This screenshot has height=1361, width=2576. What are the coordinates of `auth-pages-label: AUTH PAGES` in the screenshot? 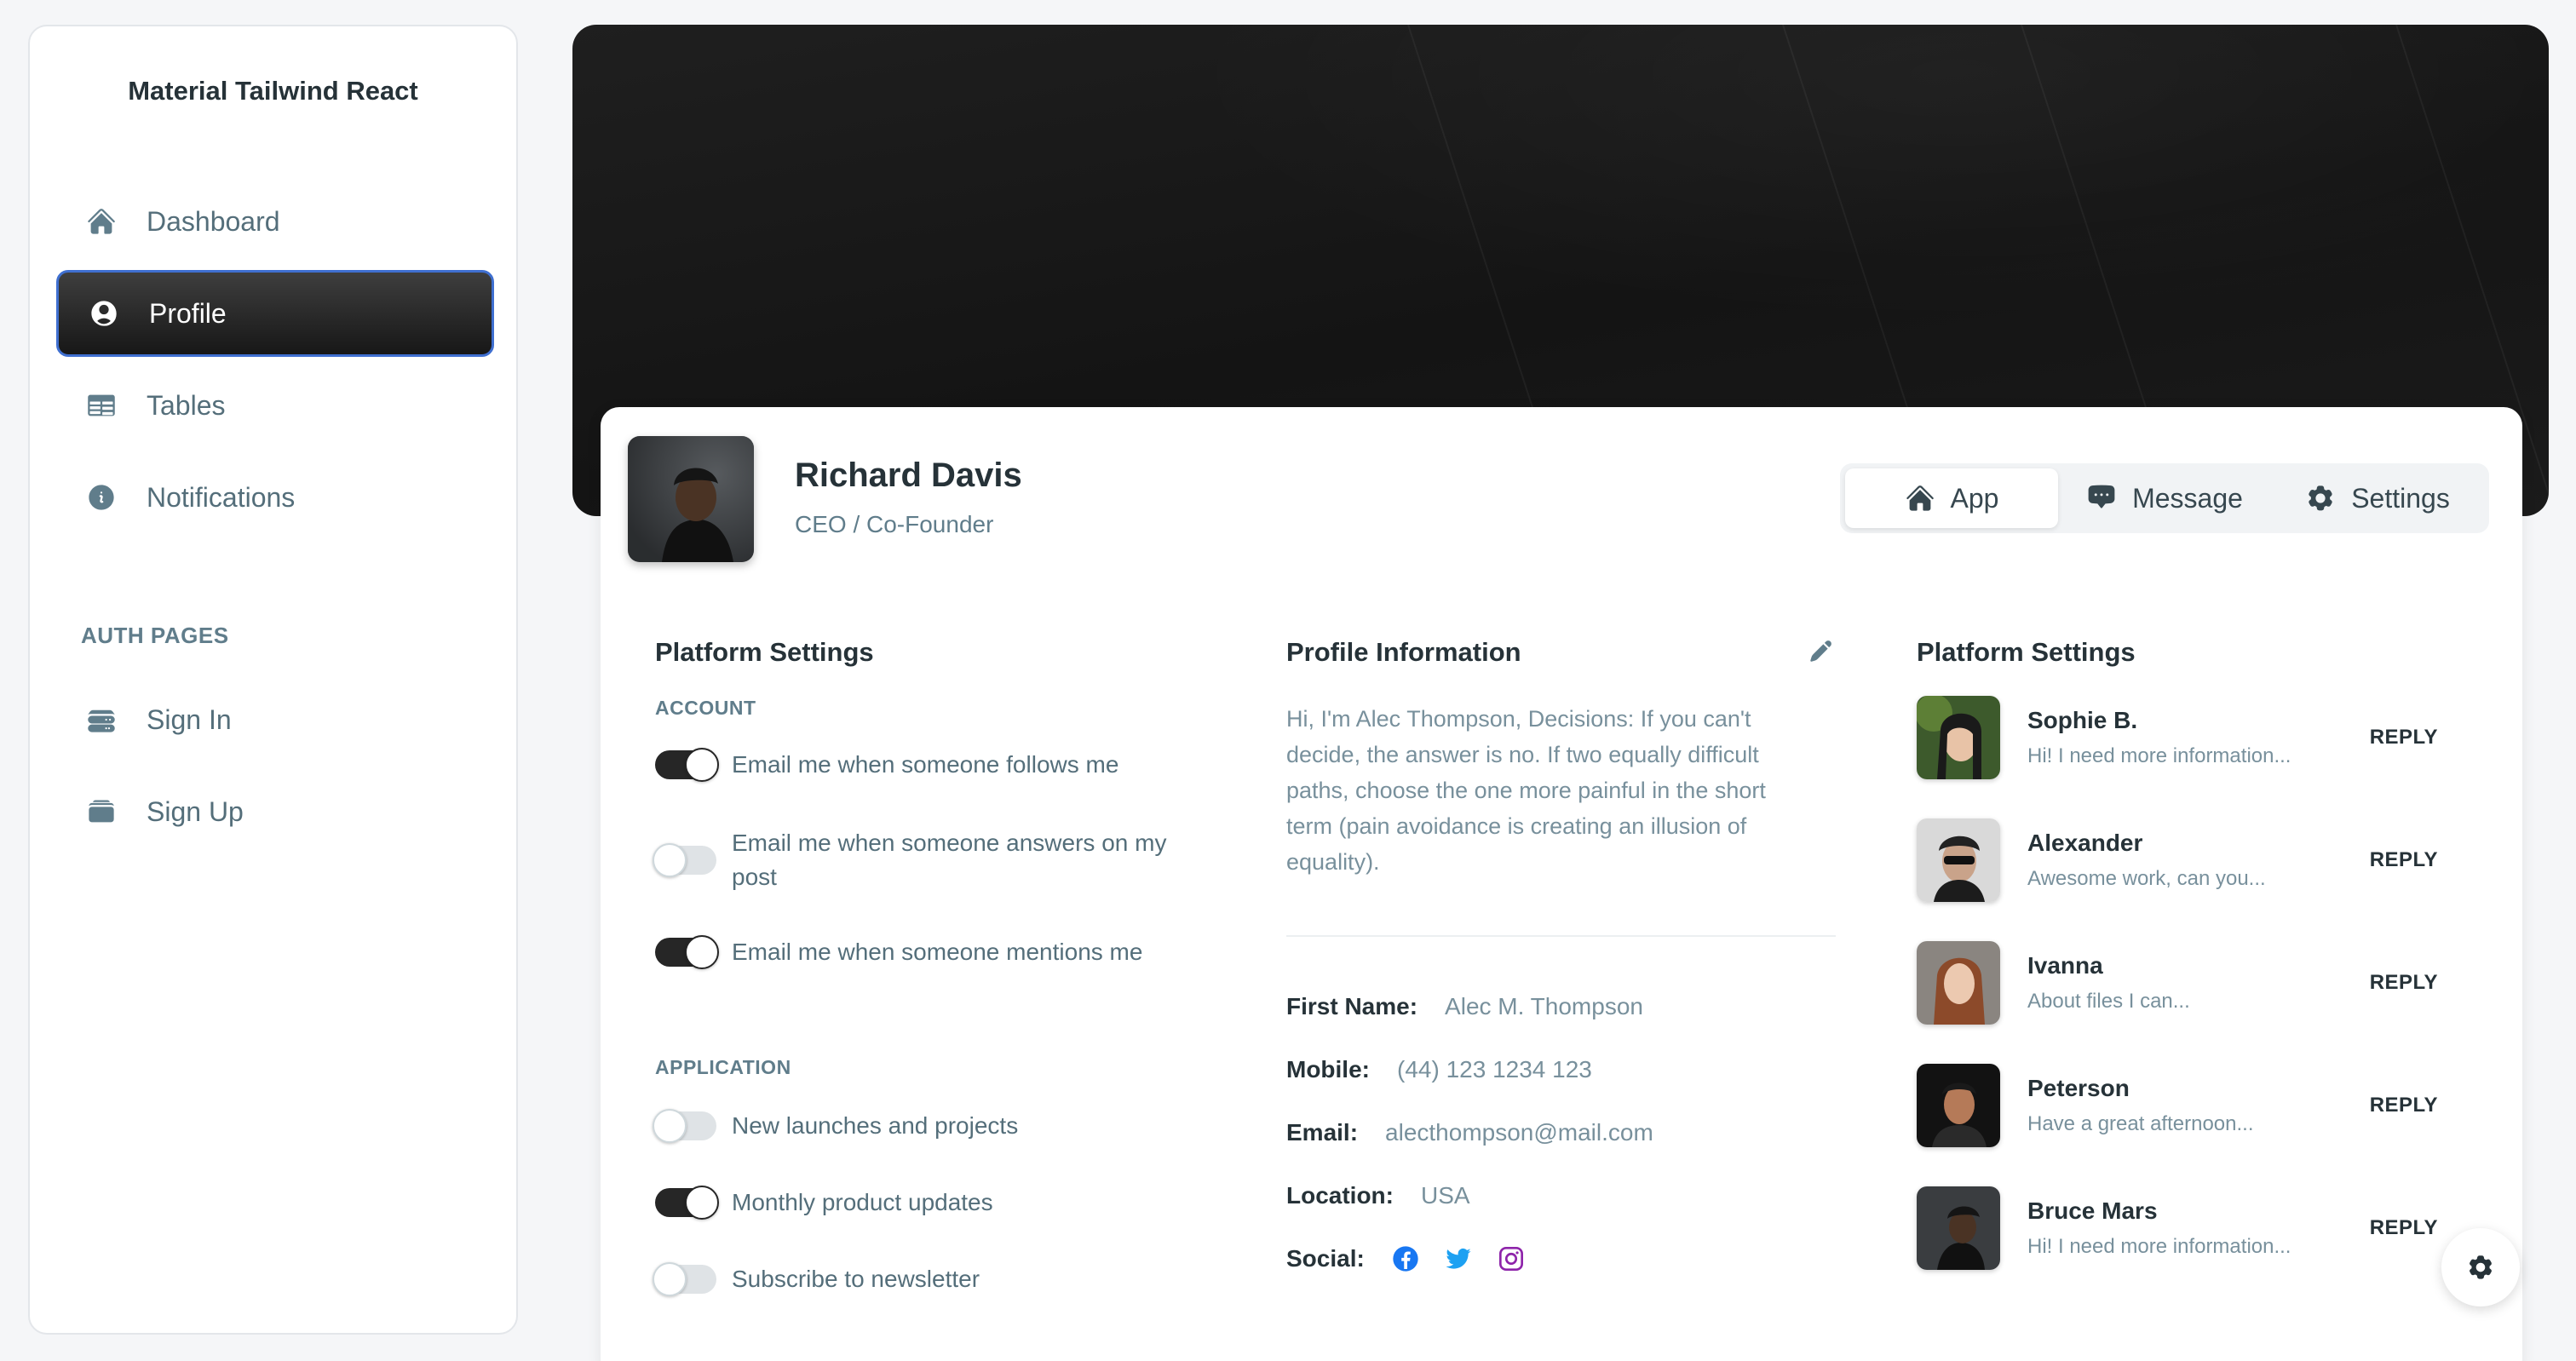 It's located at (155, 635).